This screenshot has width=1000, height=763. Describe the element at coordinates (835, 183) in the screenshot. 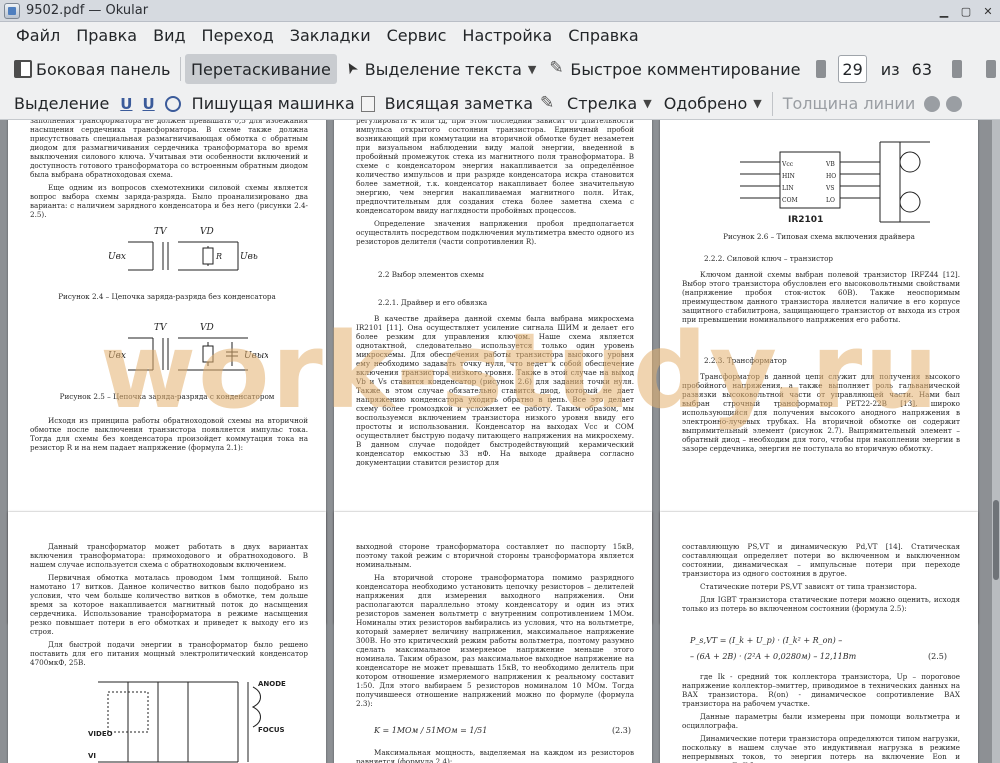

I see `figure-2-6-circuit: Vcc HIN LIN COM VB HO VS LO IR2101` at that location.